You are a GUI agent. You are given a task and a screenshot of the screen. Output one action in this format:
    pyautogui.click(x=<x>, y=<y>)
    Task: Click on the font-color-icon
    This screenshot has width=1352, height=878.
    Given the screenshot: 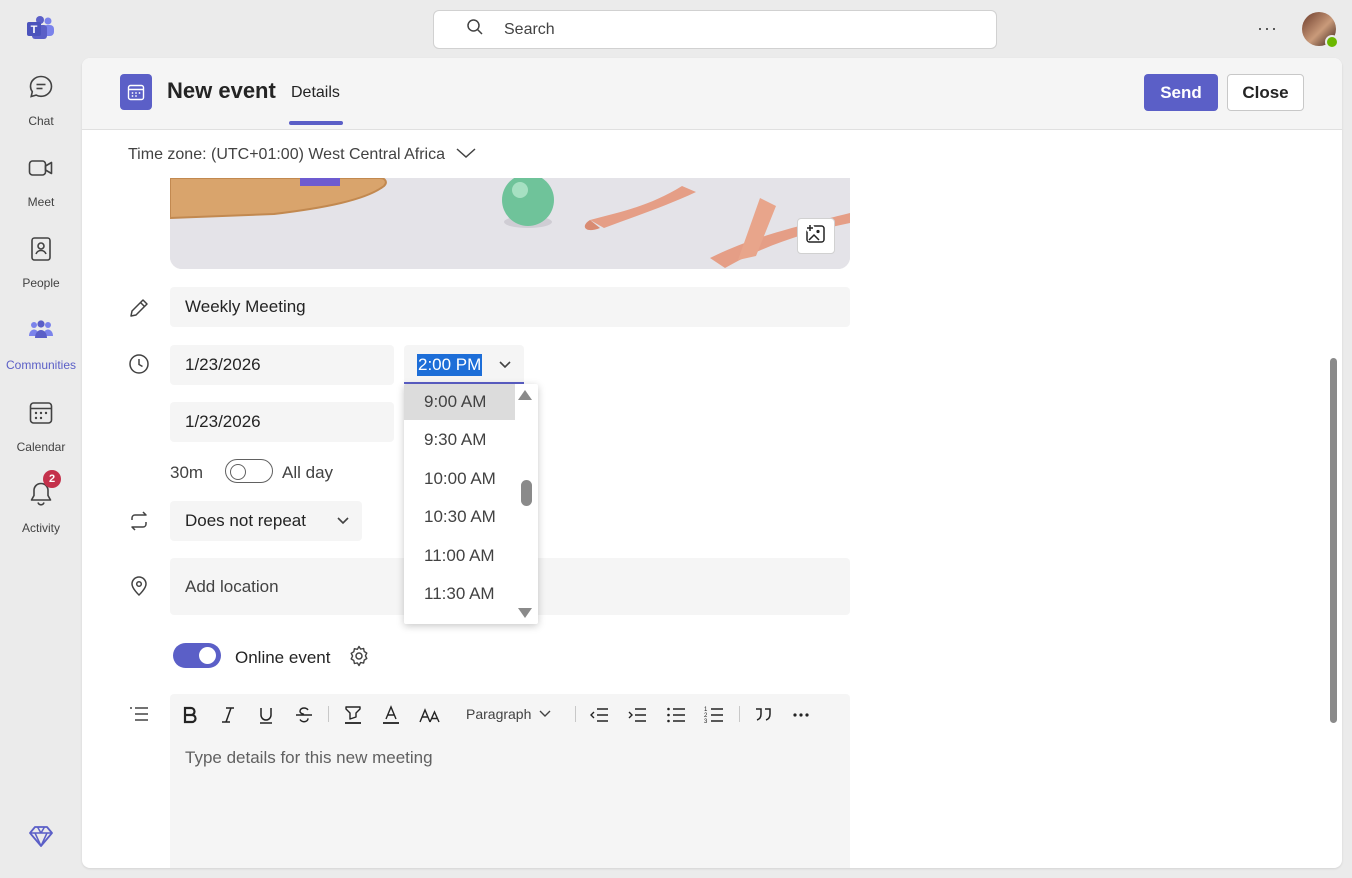 What is the action you would take?
    pyautogui.click(x=391, y=715)
    